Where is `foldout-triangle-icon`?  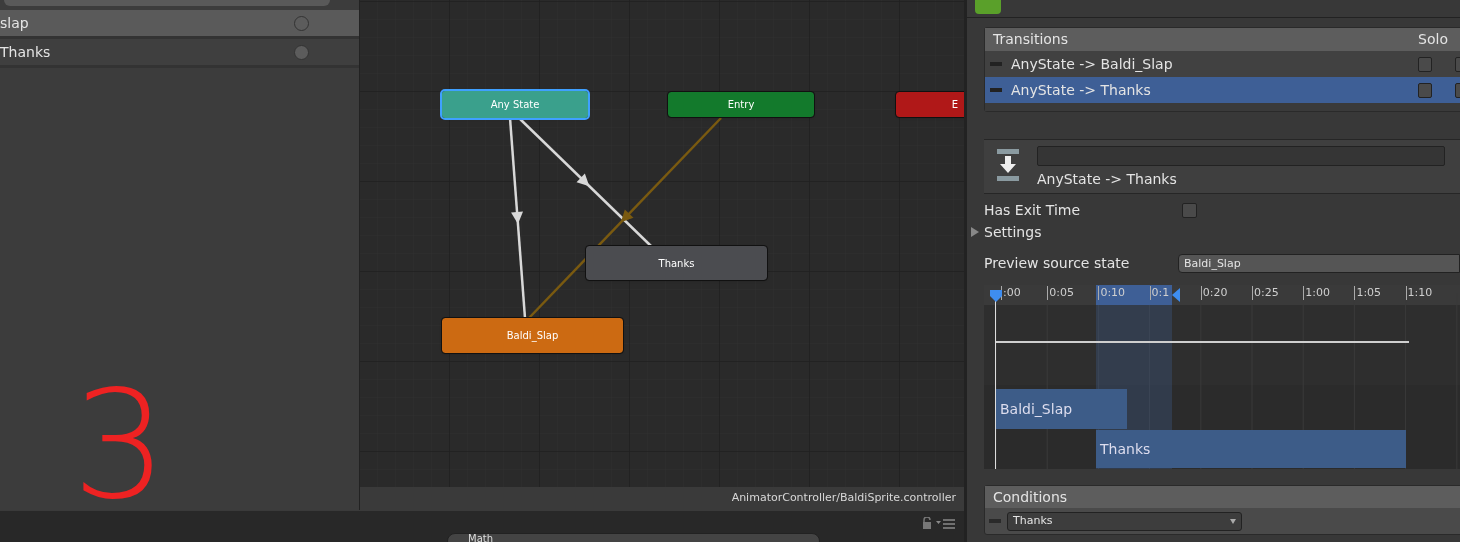 foldout-triangle-icon is located at coordinates (975, 232).